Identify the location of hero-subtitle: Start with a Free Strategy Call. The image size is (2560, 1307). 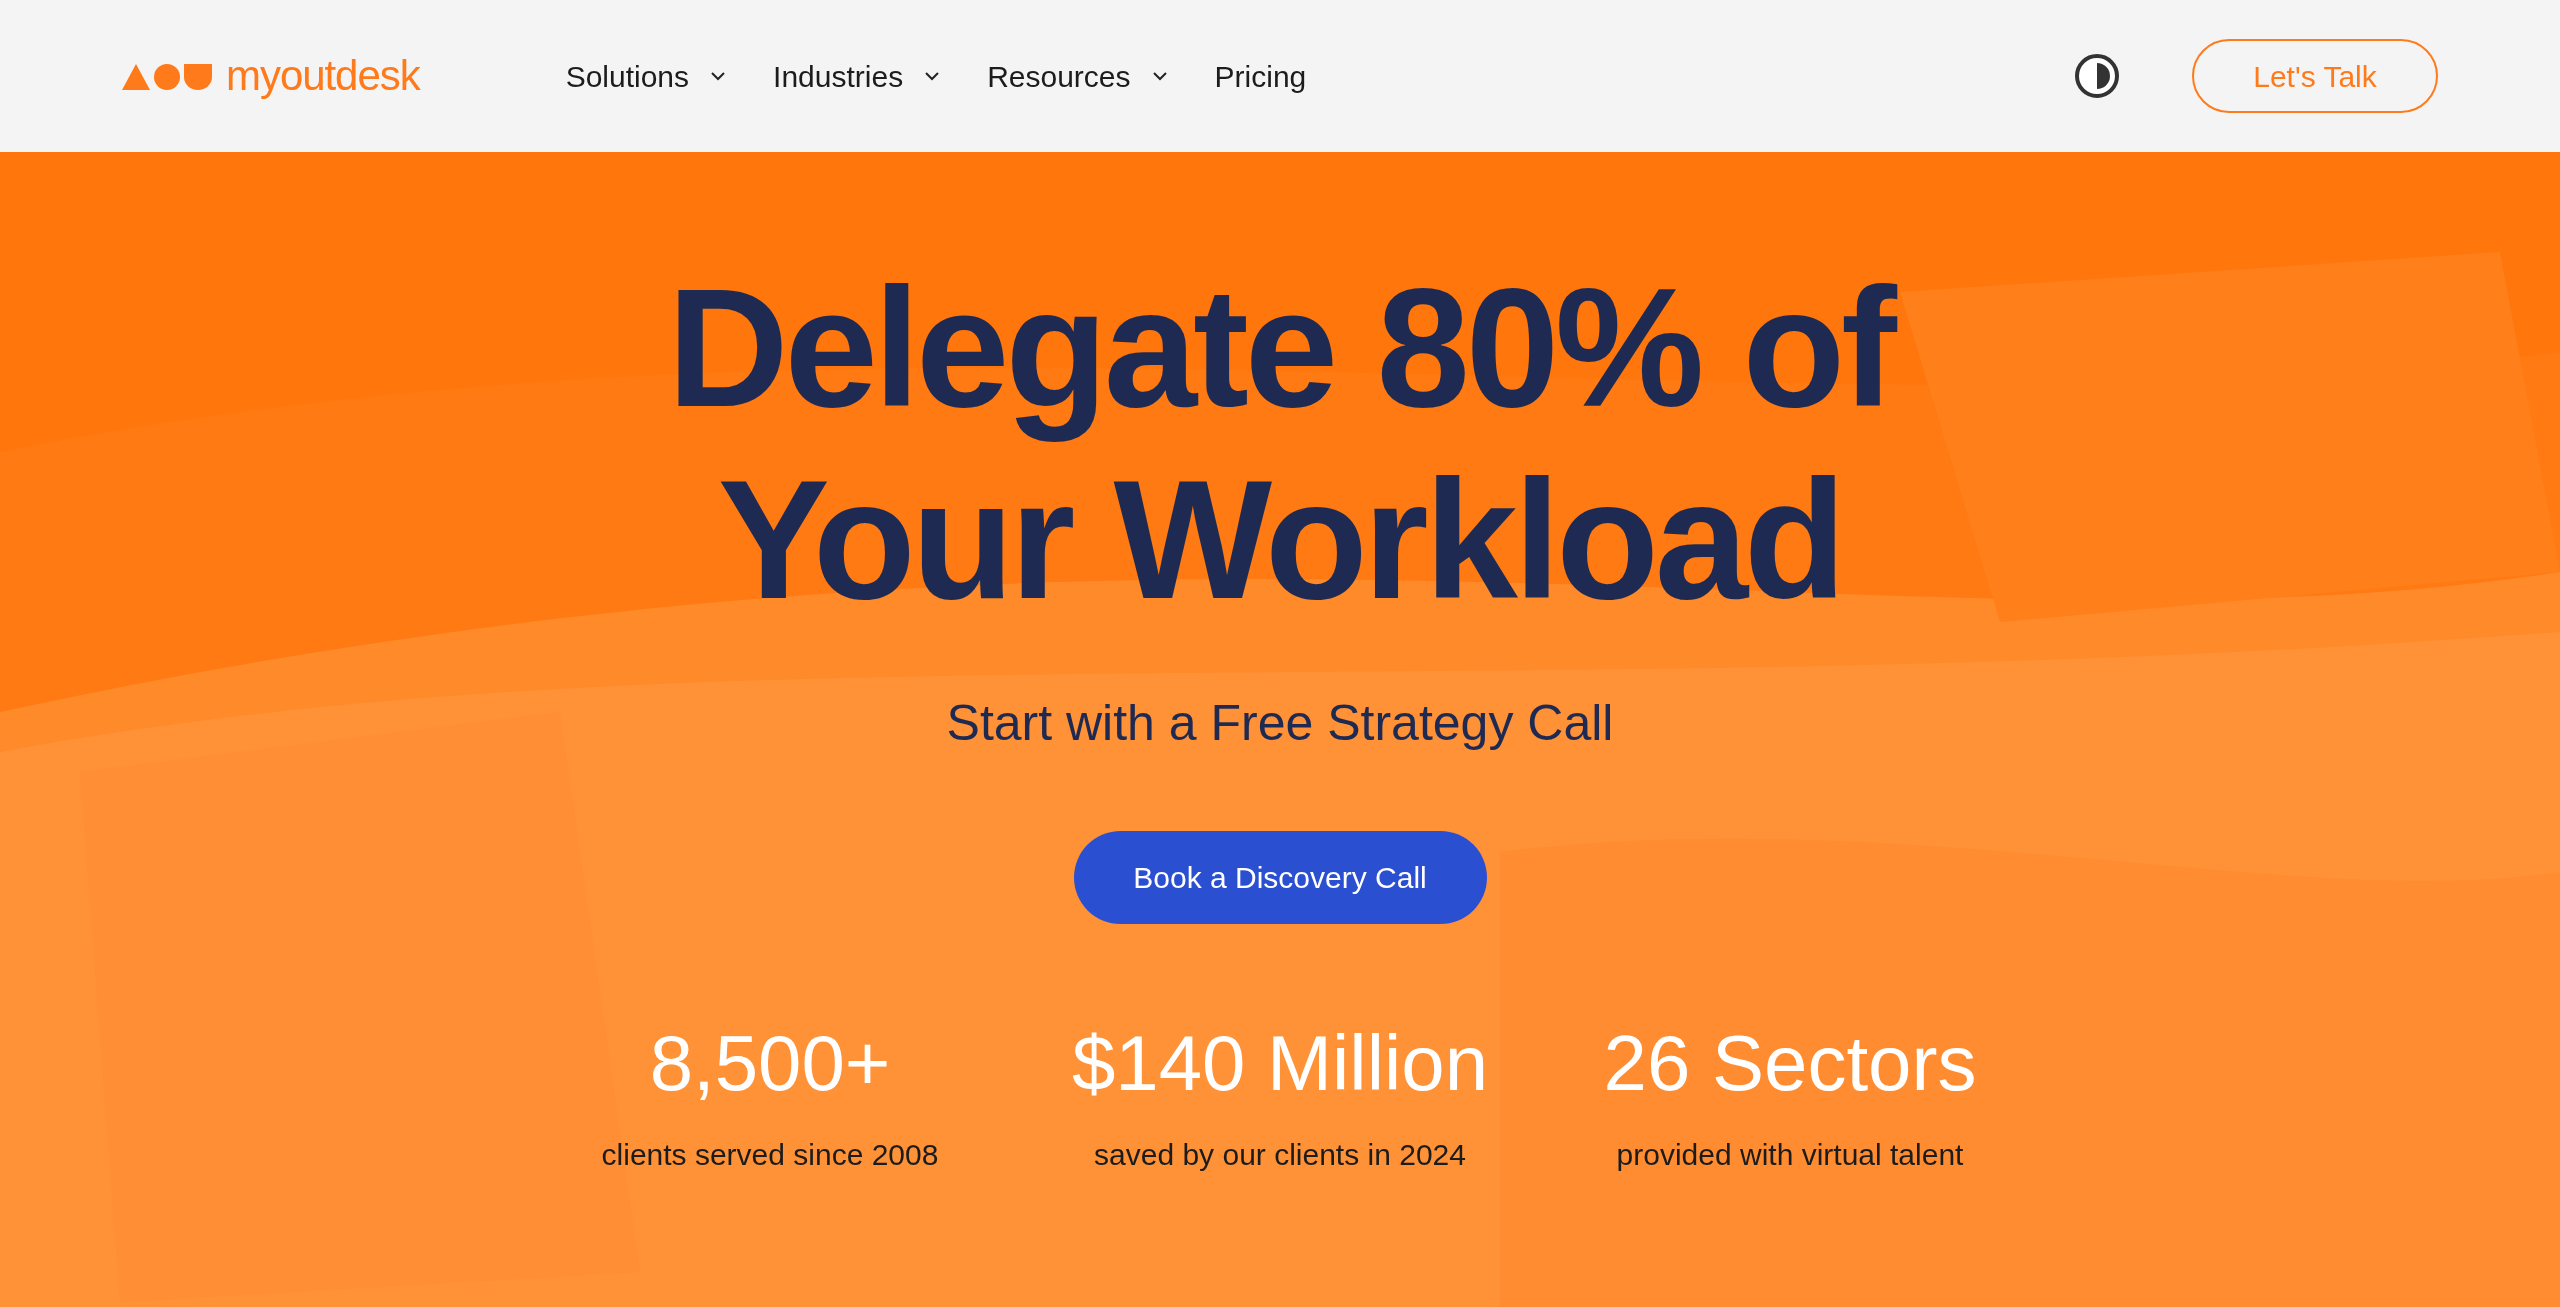
(1280, 723).